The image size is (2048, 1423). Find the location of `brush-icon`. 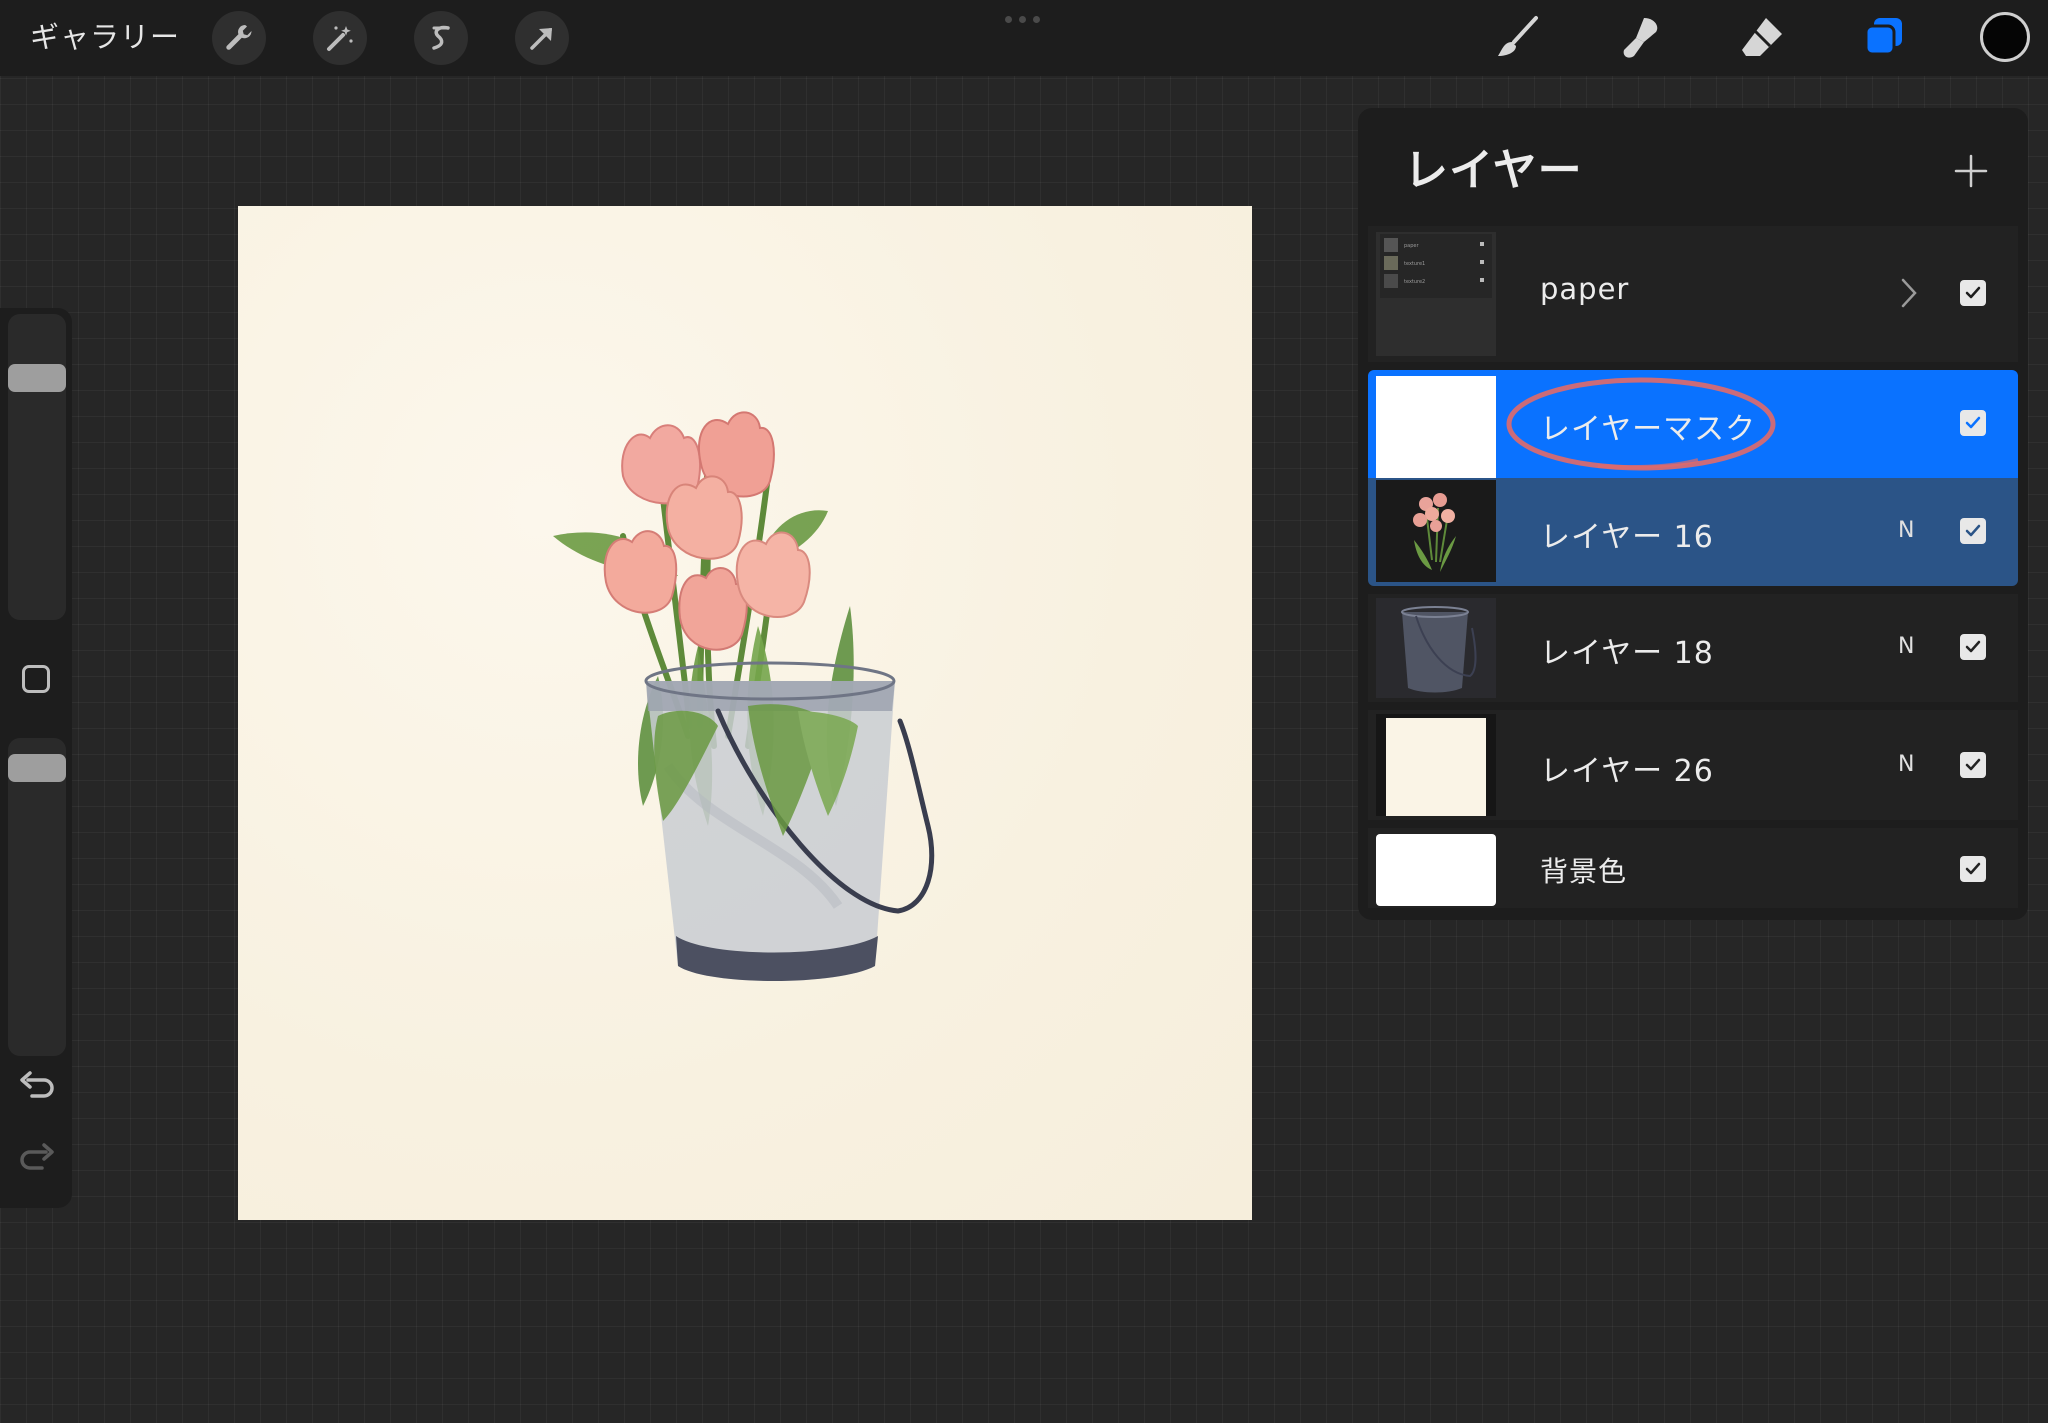

brush-icon is located at coordinates (1518, 38).